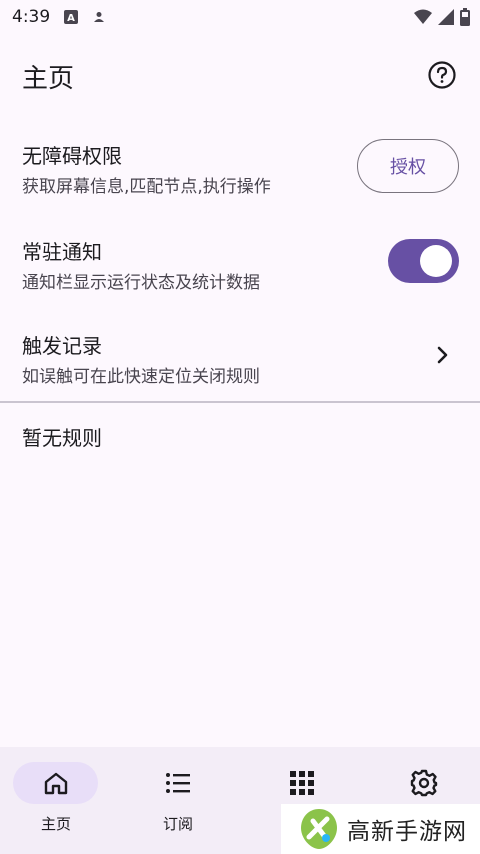  What do you see at coordinates (62, 438) in the screenshot?
I see `empty-rules-text: 暂无规则` at bounding box center [62, 438].